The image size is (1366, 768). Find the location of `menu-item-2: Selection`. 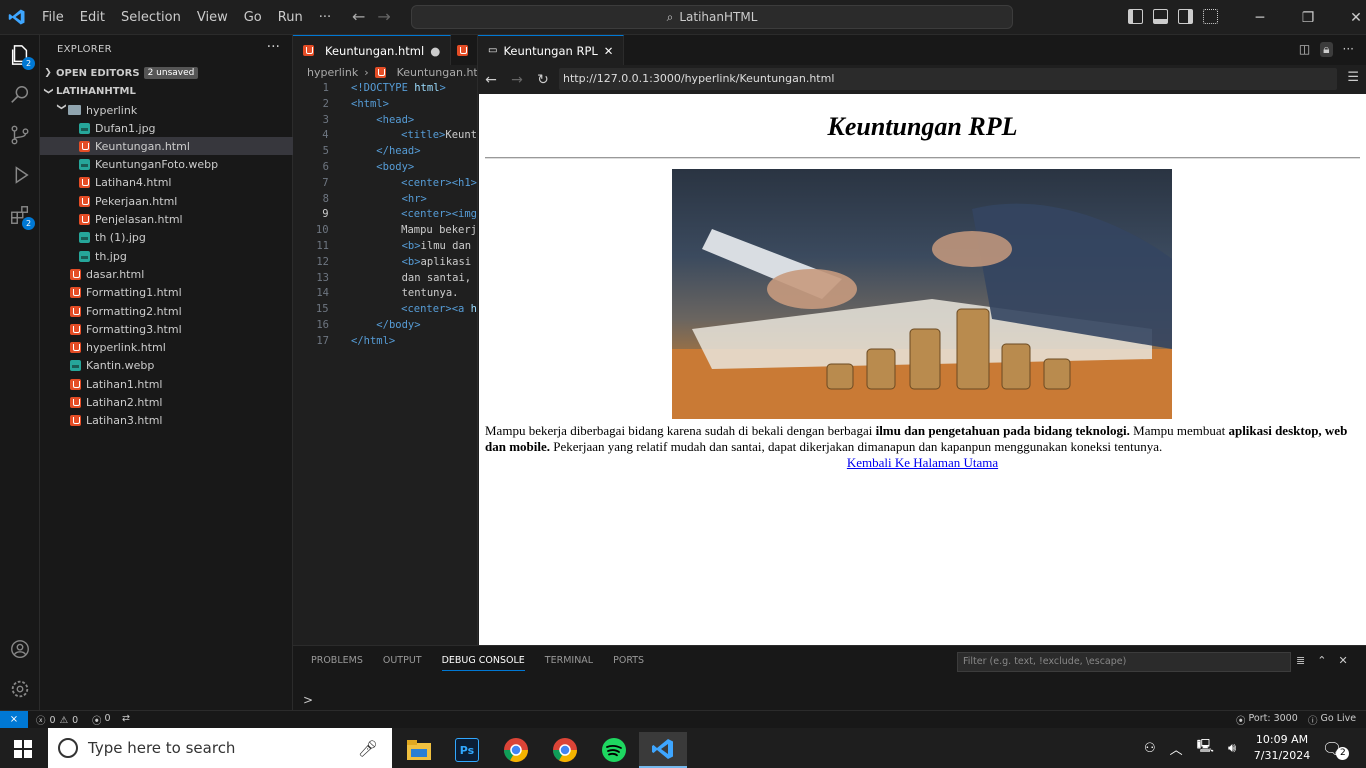

menu-item-2: Selection is located at coordinates (151, 17).